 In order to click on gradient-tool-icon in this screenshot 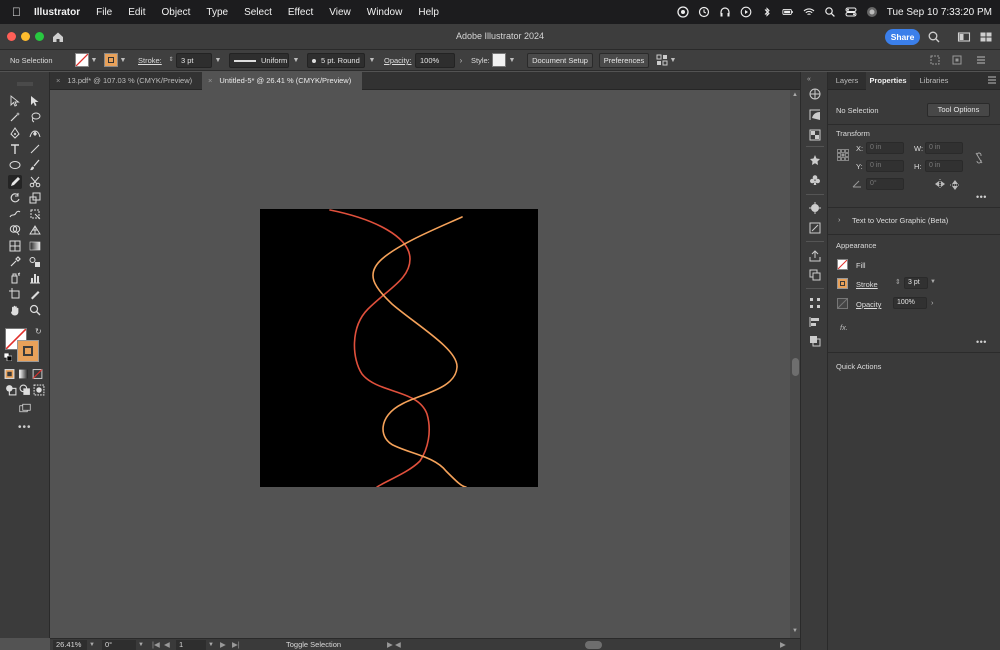, I will do `click(35, 246)`.